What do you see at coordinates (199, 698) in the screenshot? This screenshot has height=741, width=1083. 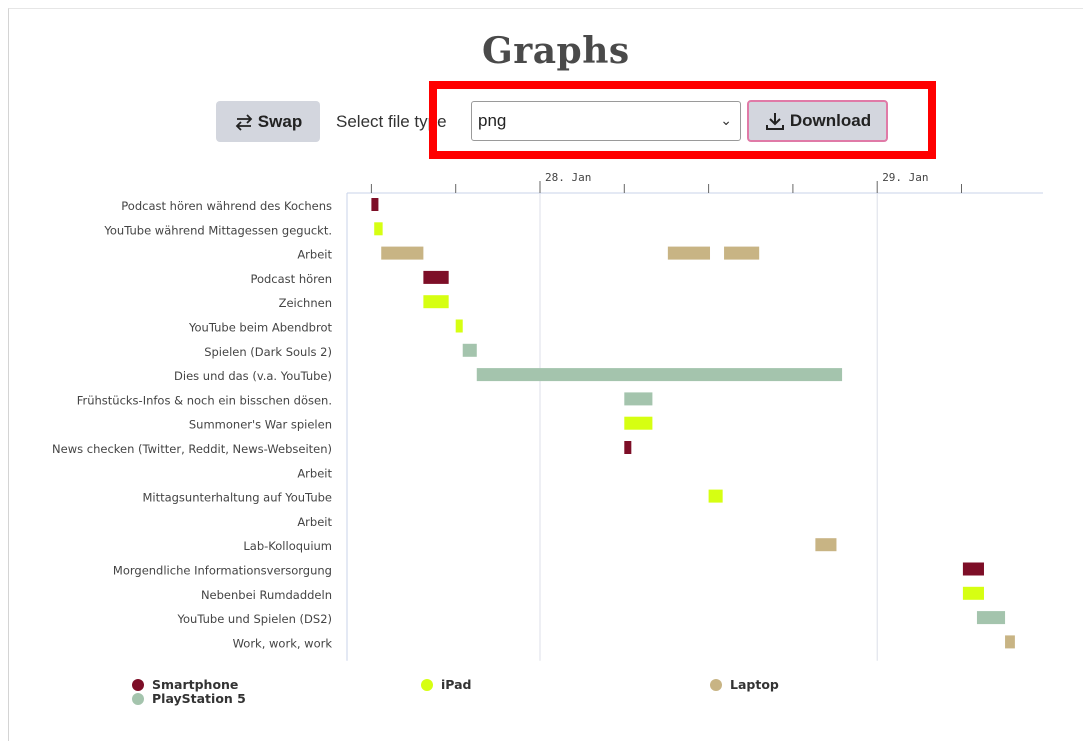 I see `legend-label-playstation: PlayStation 5` at bounding box center [199, 698].